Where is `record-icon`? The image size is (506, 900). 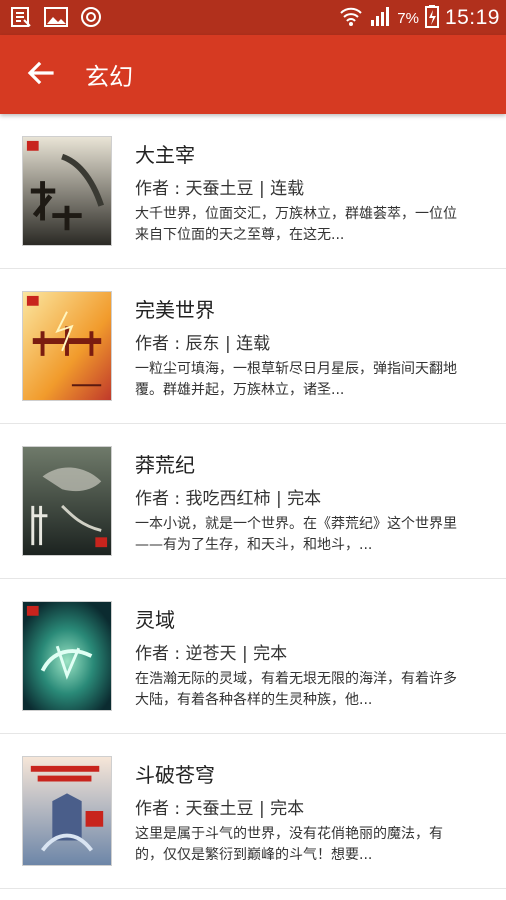 record-icon is located at coordinates (91, 19).